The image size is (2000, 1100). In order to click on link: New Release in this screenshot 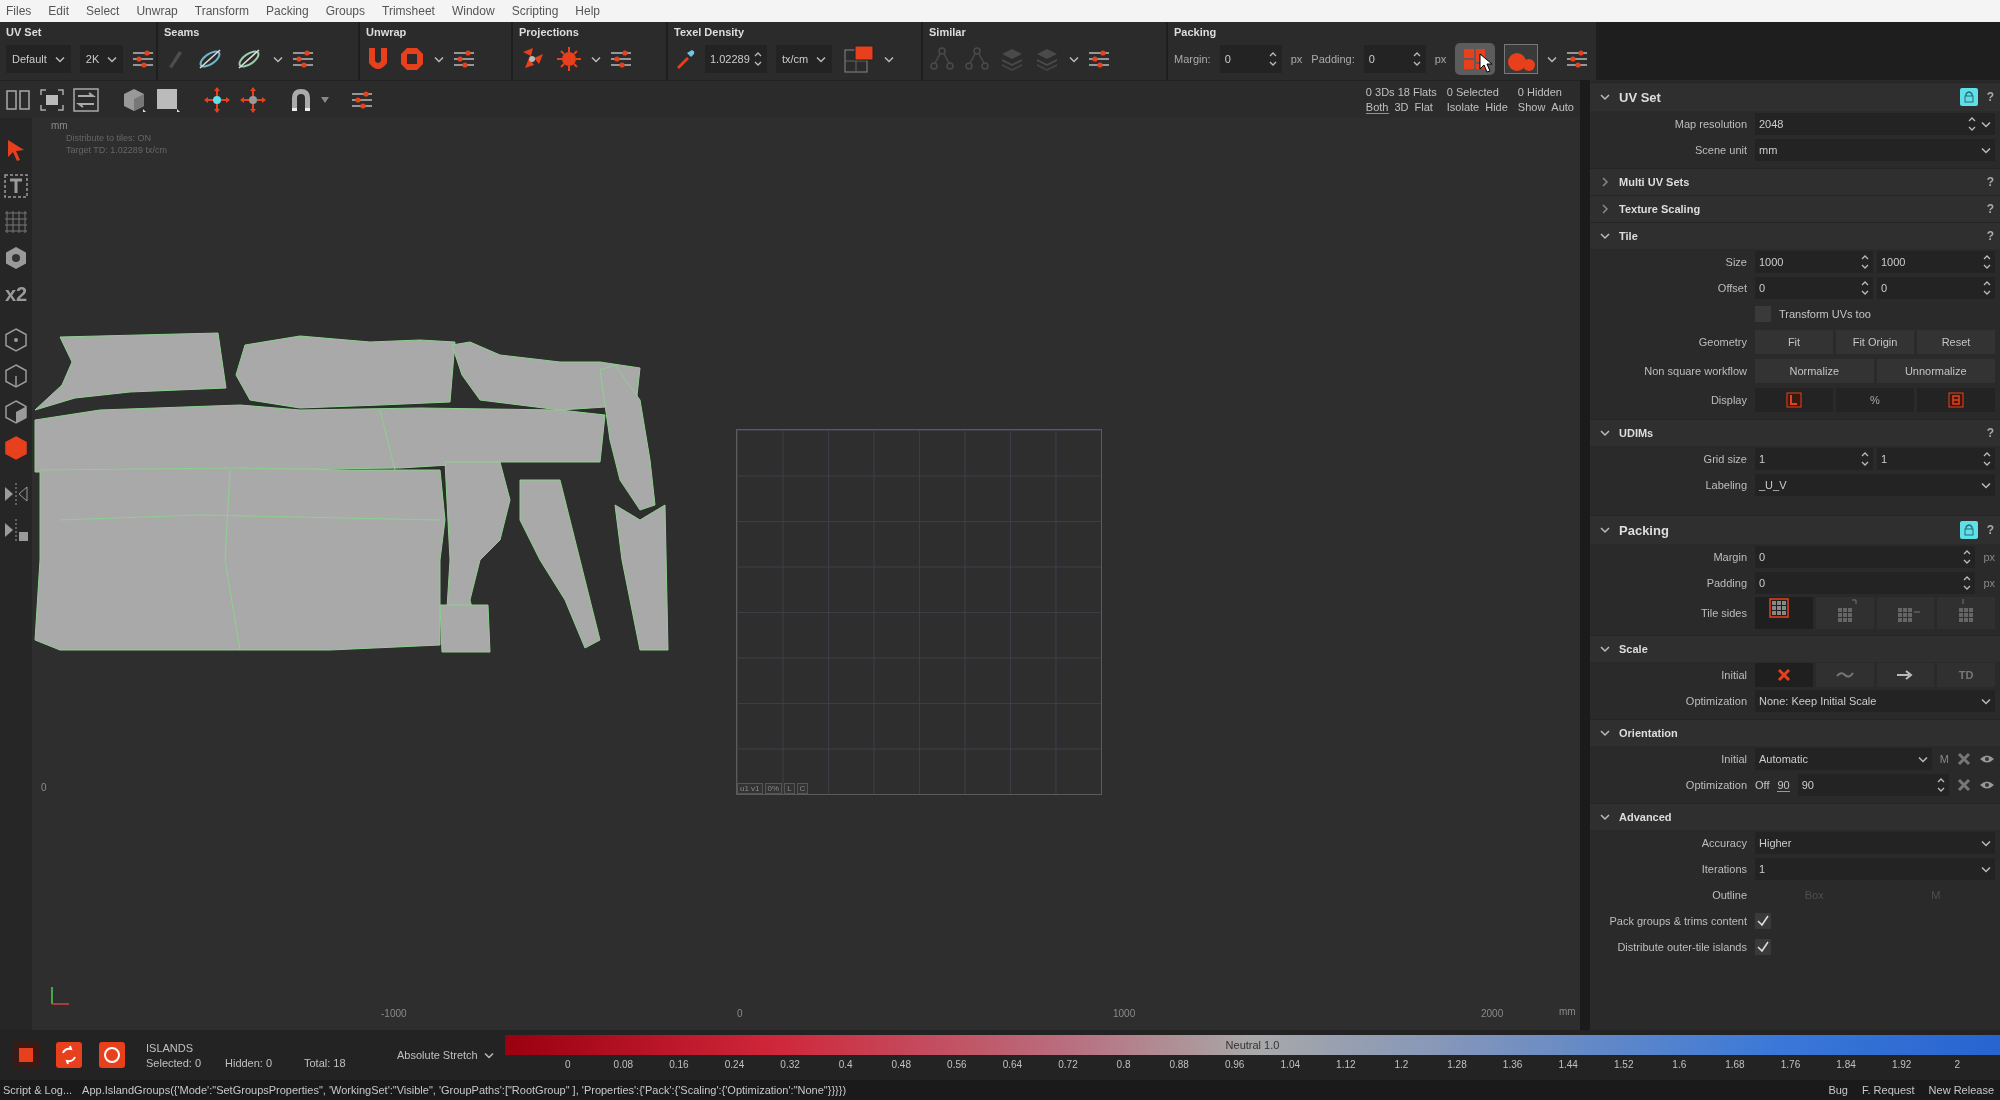, I will do `click(1961, 1090)`.